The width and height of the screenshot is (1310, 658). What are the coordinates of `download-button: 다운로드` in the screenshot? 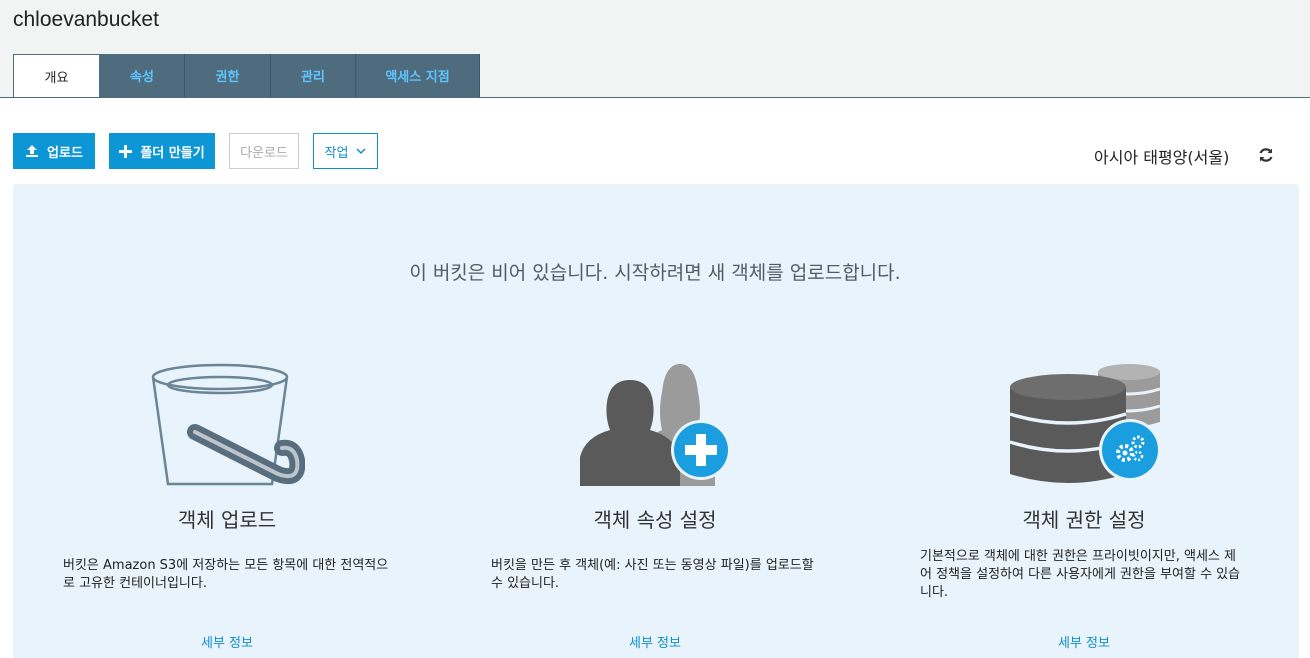 It's located at (264, 151).